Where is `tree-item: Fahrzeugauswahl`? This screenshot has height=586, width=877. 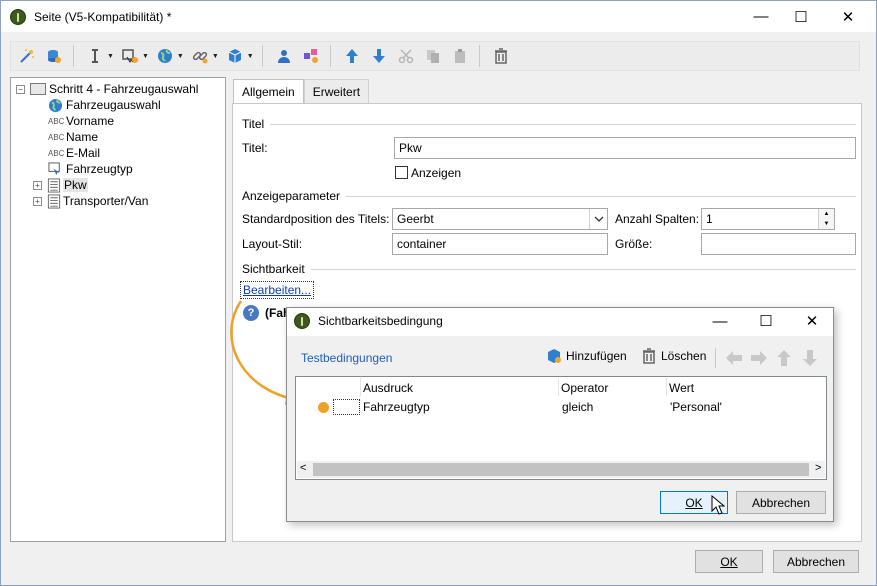 tree-item: Fahrzeugauswahl is located at coordinates (104, 105).